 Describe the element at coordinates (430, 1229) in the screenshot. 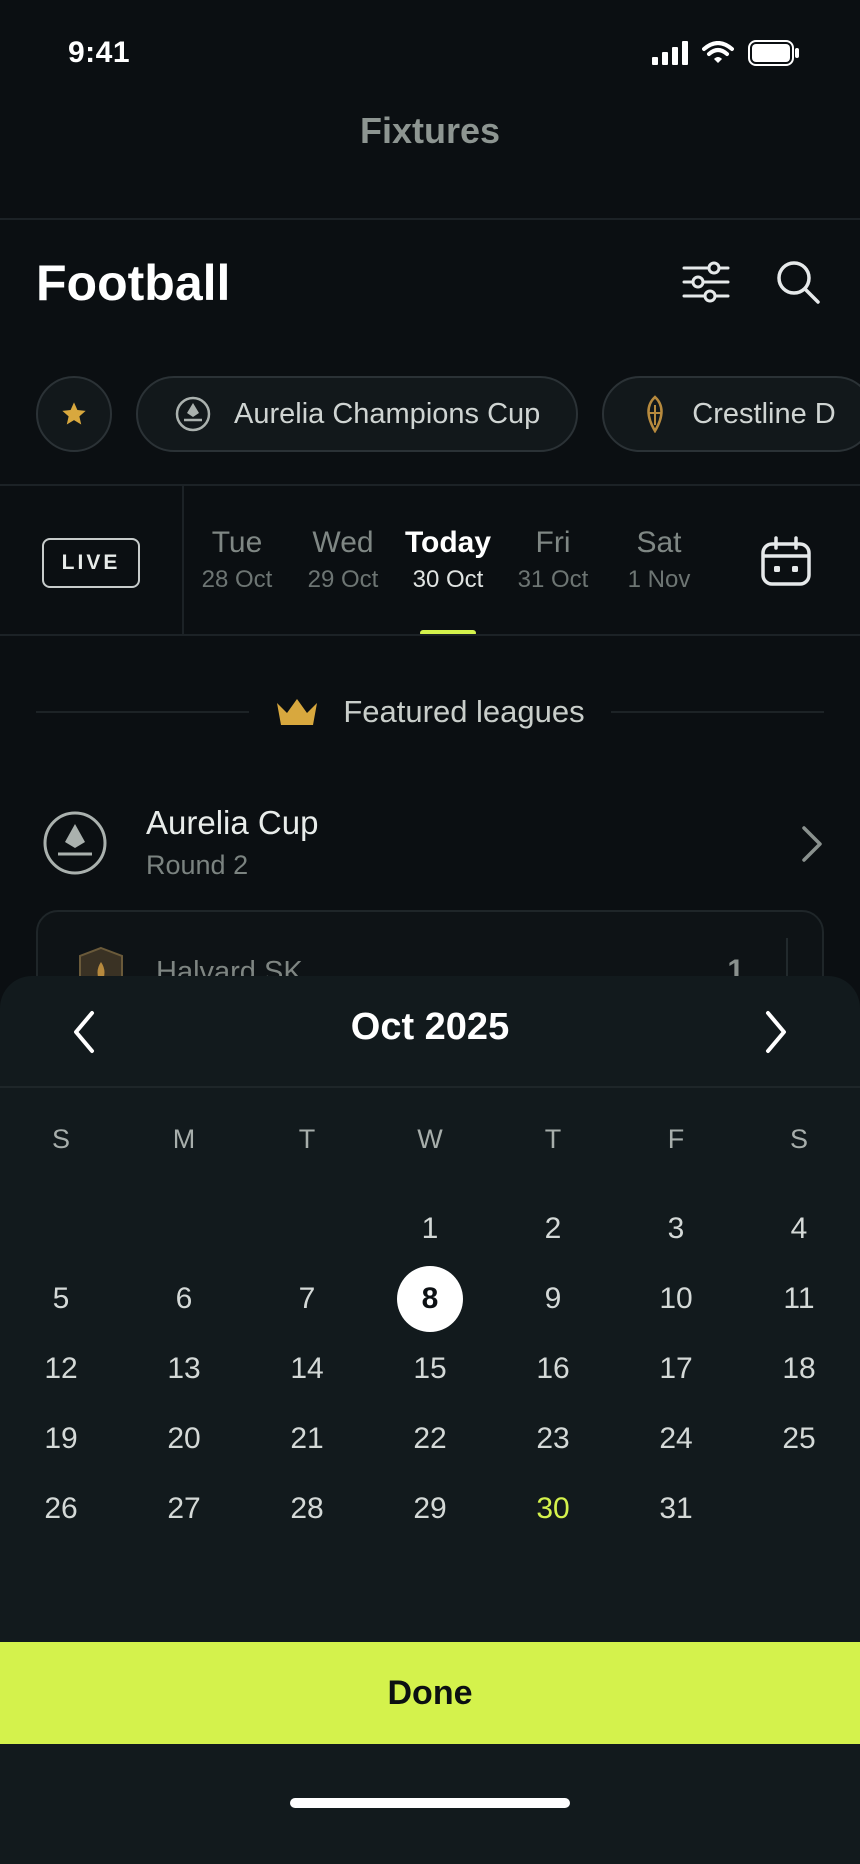

I see `calendar-day: 1` at that location.